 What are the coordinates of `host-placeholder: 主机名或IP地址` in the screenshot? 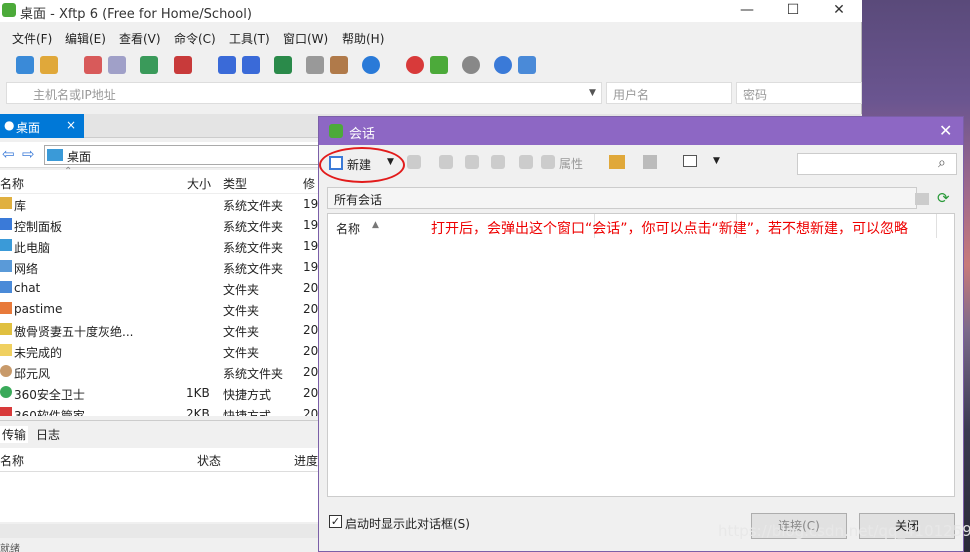 It's located at (74, 95).